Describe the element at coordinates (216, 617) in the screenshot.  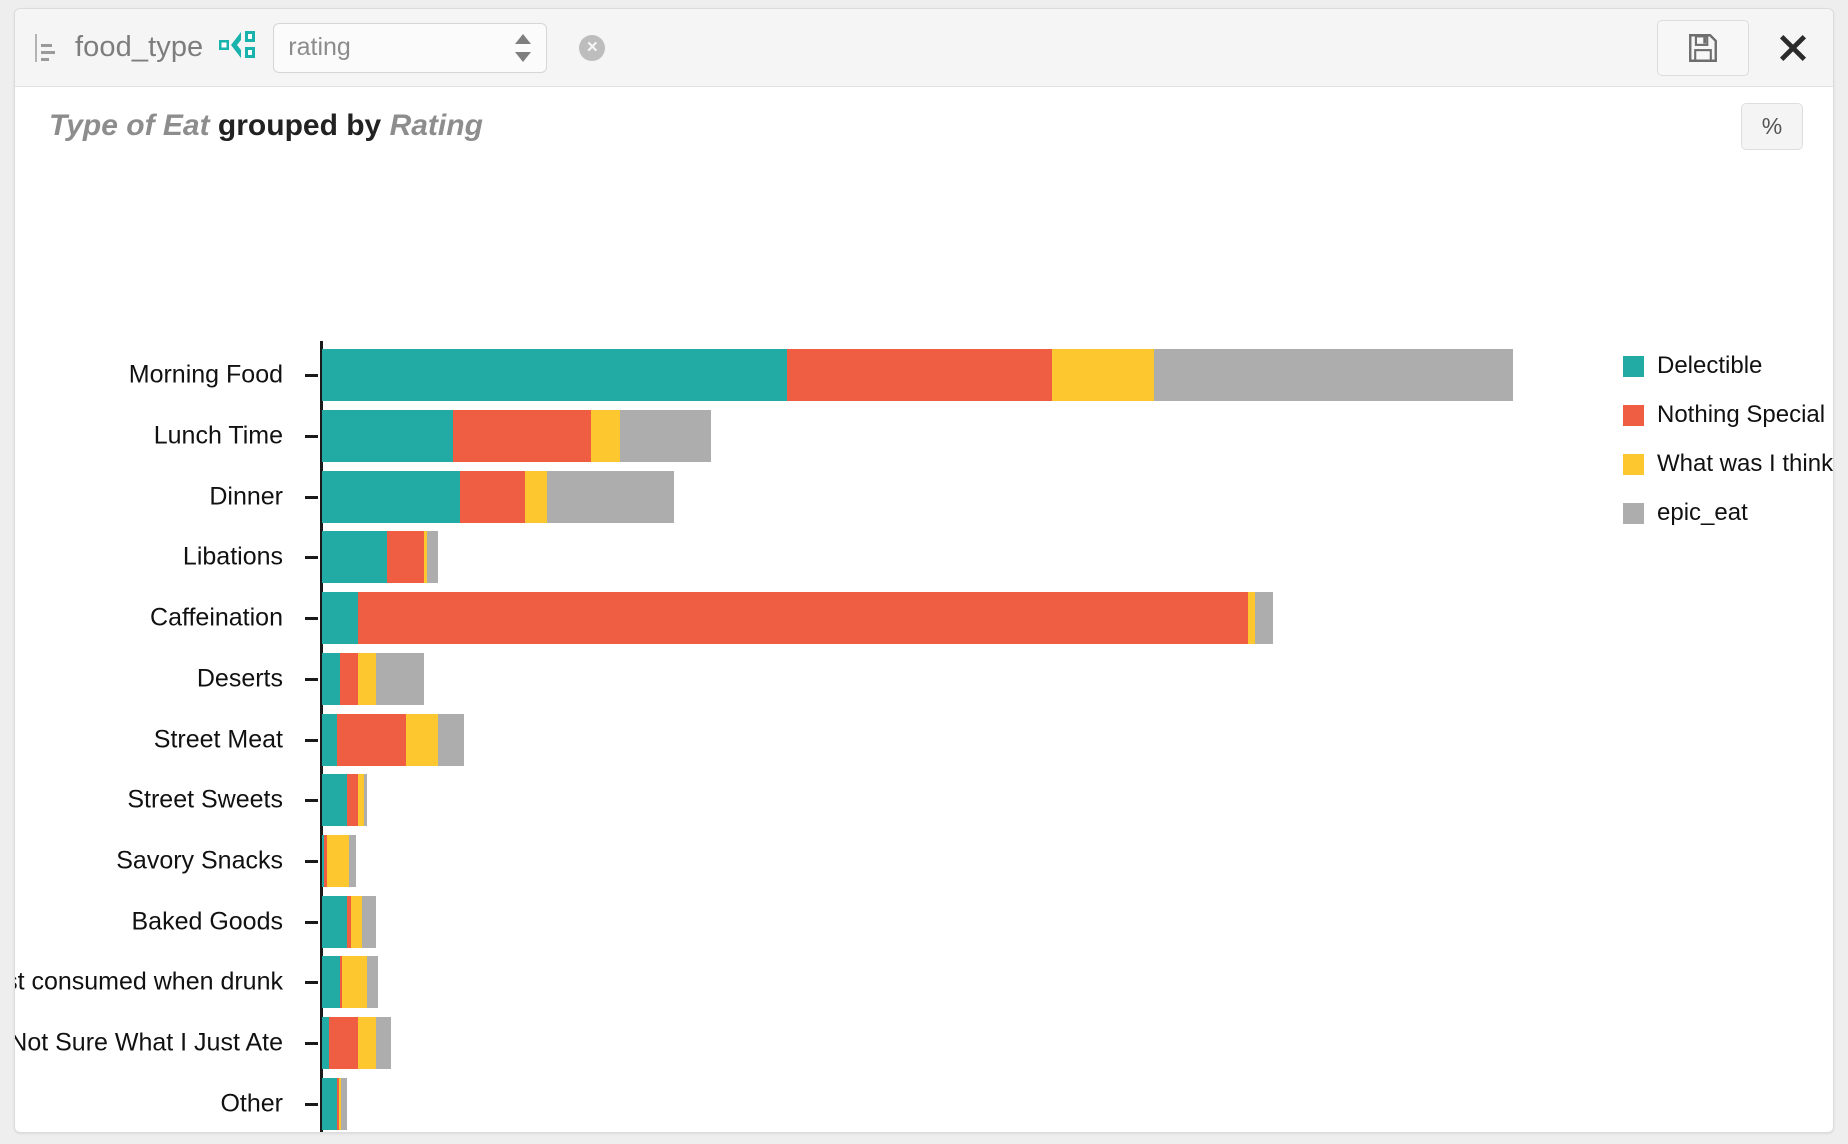
I see `y-axis-label: Caffeination` at that location.